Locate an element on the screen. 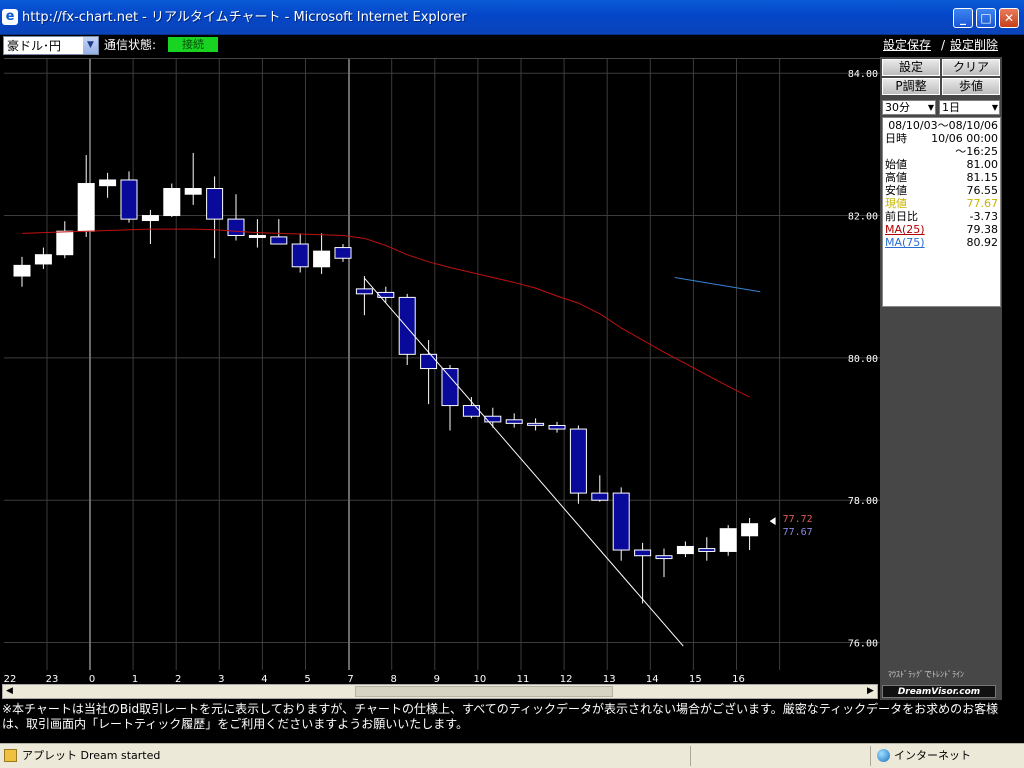 This screenshot has height=768, width=1024. currency-pair-select: 豪ドル･円 ▼ is located at coordinates (51, 45).